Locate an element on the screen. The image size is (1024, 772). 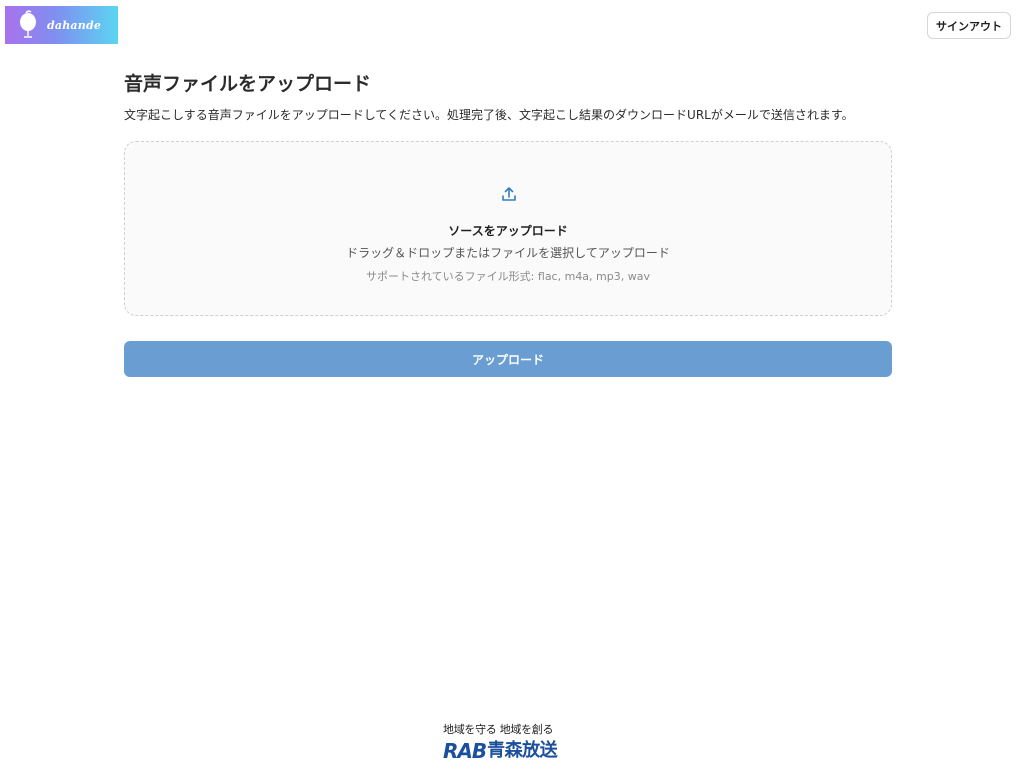
dropzone-subtitle: ドラッグ＆ドロップまたはファイルを選択してアップロード is located at coordinates (508, 253).